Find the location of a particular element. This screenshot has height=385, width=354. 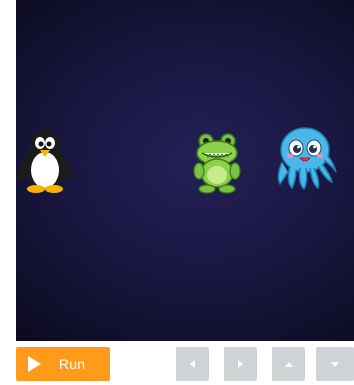

controls-bar: Run is located at coordinates (177, 363).